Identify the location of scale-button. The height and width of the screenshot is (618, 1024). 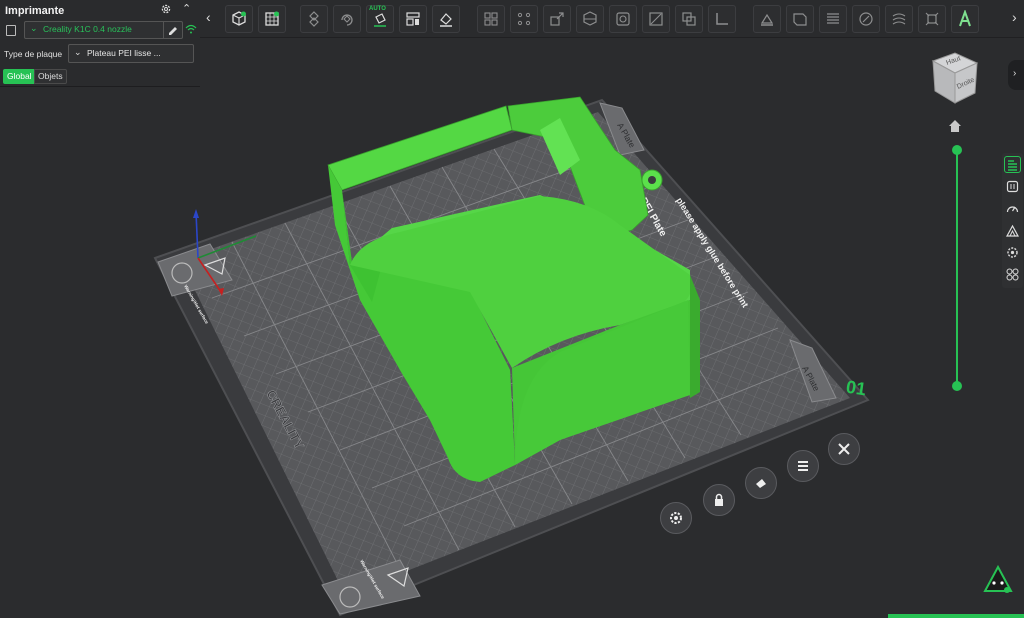
(557, 19).